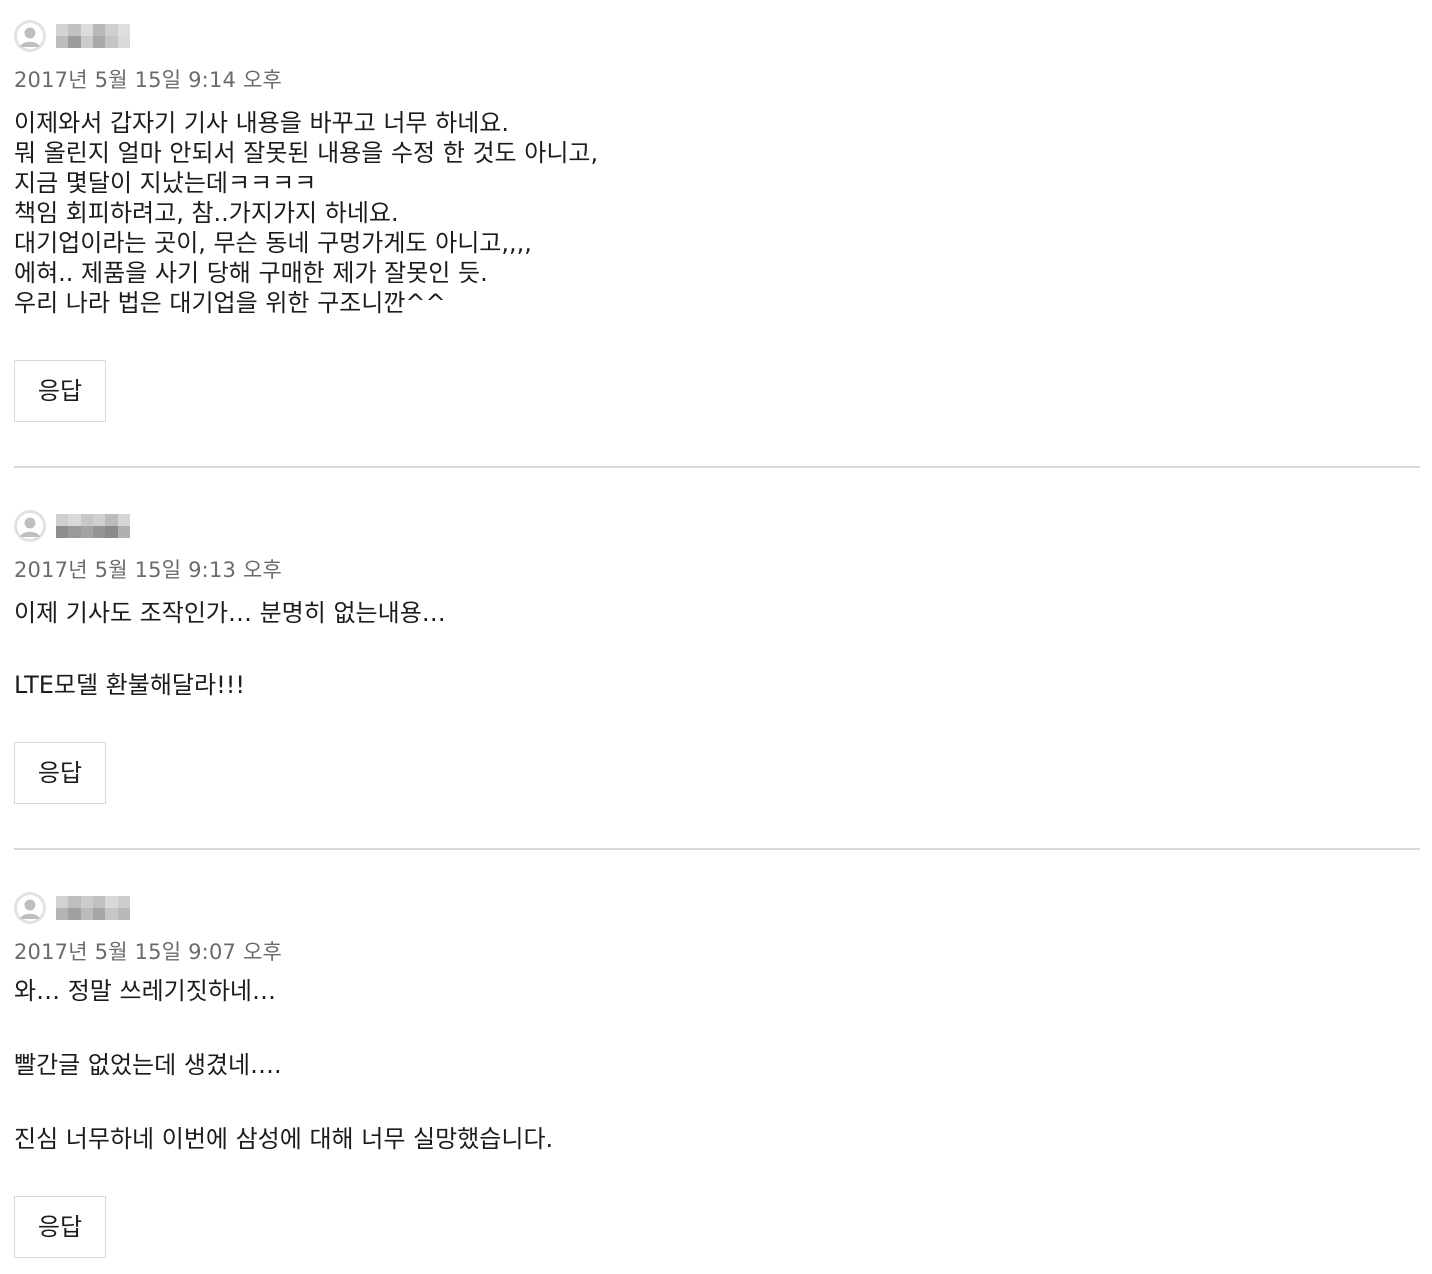 This screenshot has height=1274, width=1432. I want to click on comment-paragraph: LTE모델 환불해달라!!!, so click(129, 685).